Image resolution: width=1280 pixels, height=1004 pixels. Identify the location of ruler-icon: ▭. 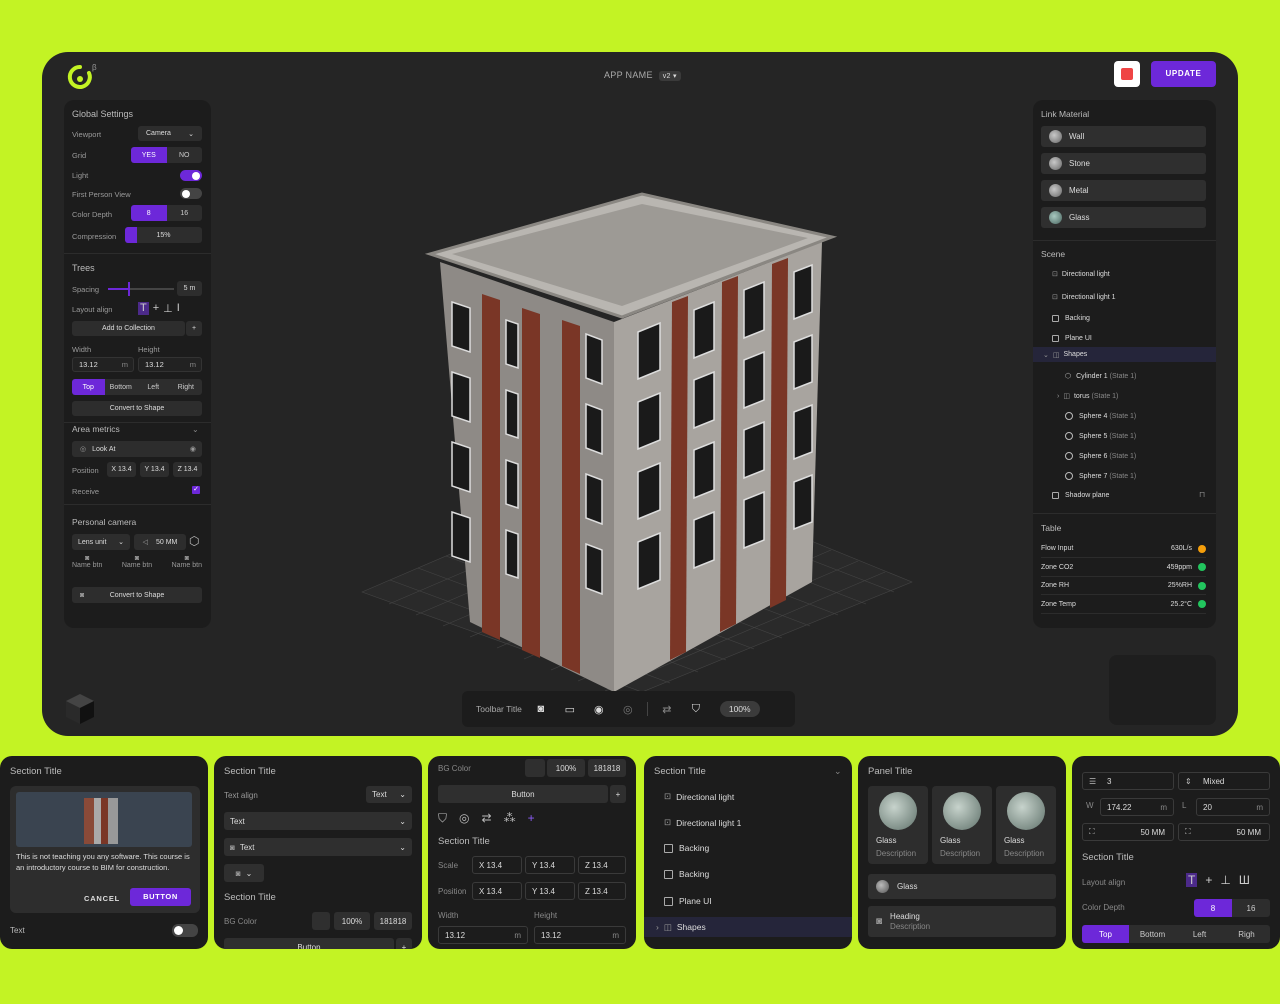
(570, 709).